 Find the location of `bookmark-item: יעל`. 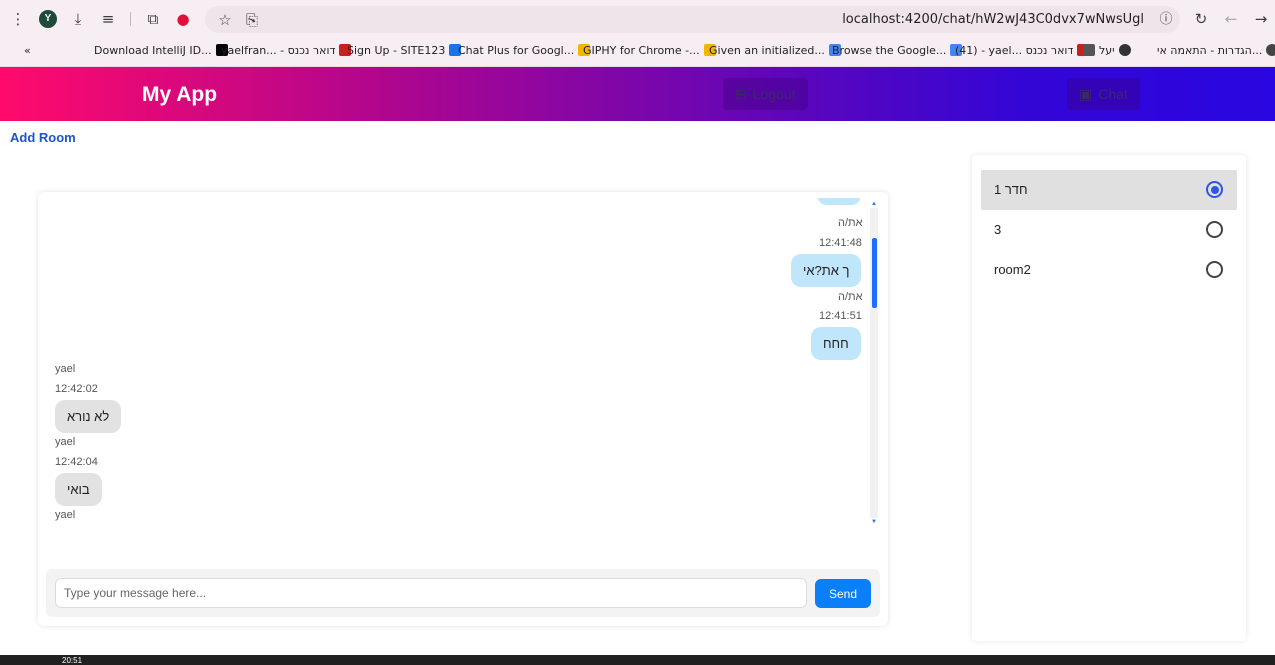

bookmark-item: יעל is located at coordinates (1107, 50).